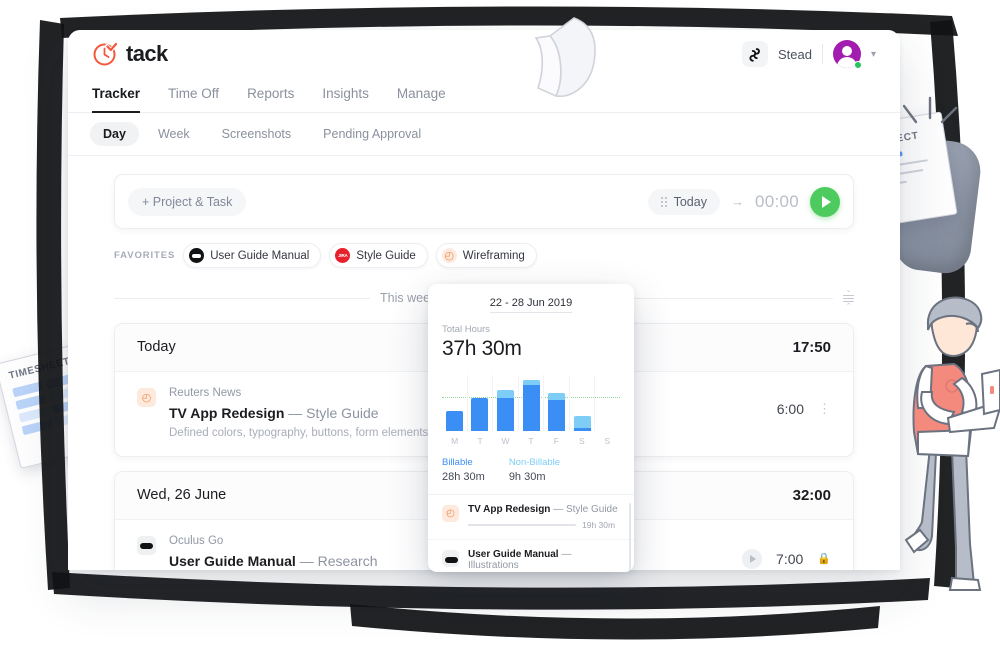 Image resolution: width=1000 pixels, height=646 pixels. What do you see at coordinates (484, 201) in the screenshot?
I see `timer-bar: + Project & Task Today → 00:00` at bounding box center [484, 201].